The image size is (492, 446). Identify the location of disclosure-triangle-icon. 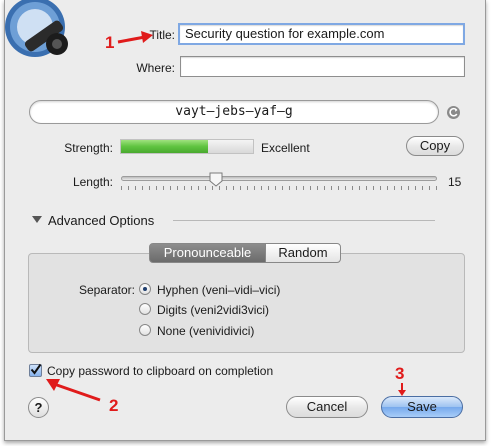
(37, 219).